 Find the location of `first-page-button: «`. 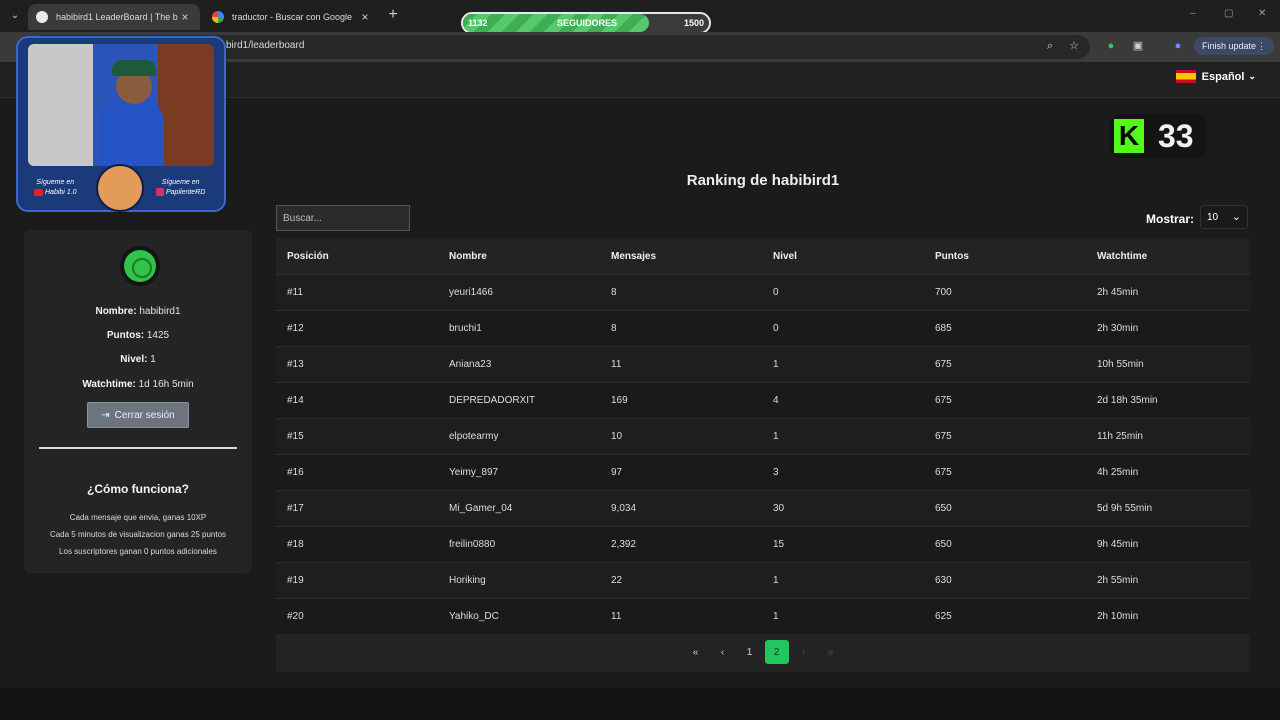

first-page-button: « is located at coordinates (696, 652).